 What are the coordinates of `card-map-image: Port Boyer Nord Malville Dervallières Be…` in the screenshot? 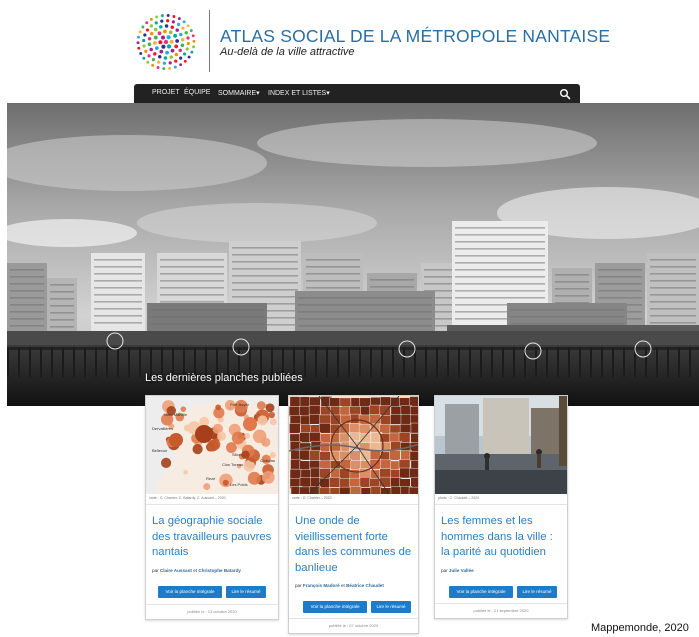 It's located at (212, 445).